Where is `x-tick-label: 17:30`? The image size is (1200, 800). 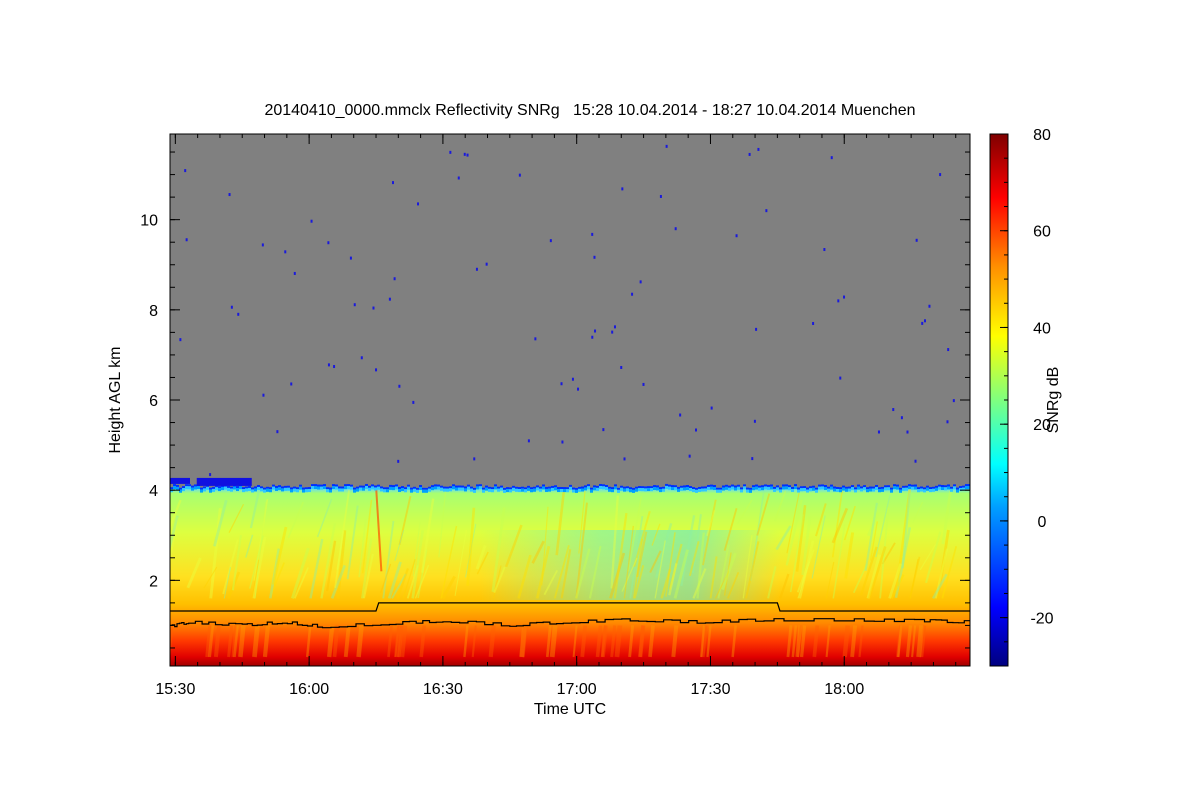
x-tick-label: 17:30 is located at coordinates (710, 689).